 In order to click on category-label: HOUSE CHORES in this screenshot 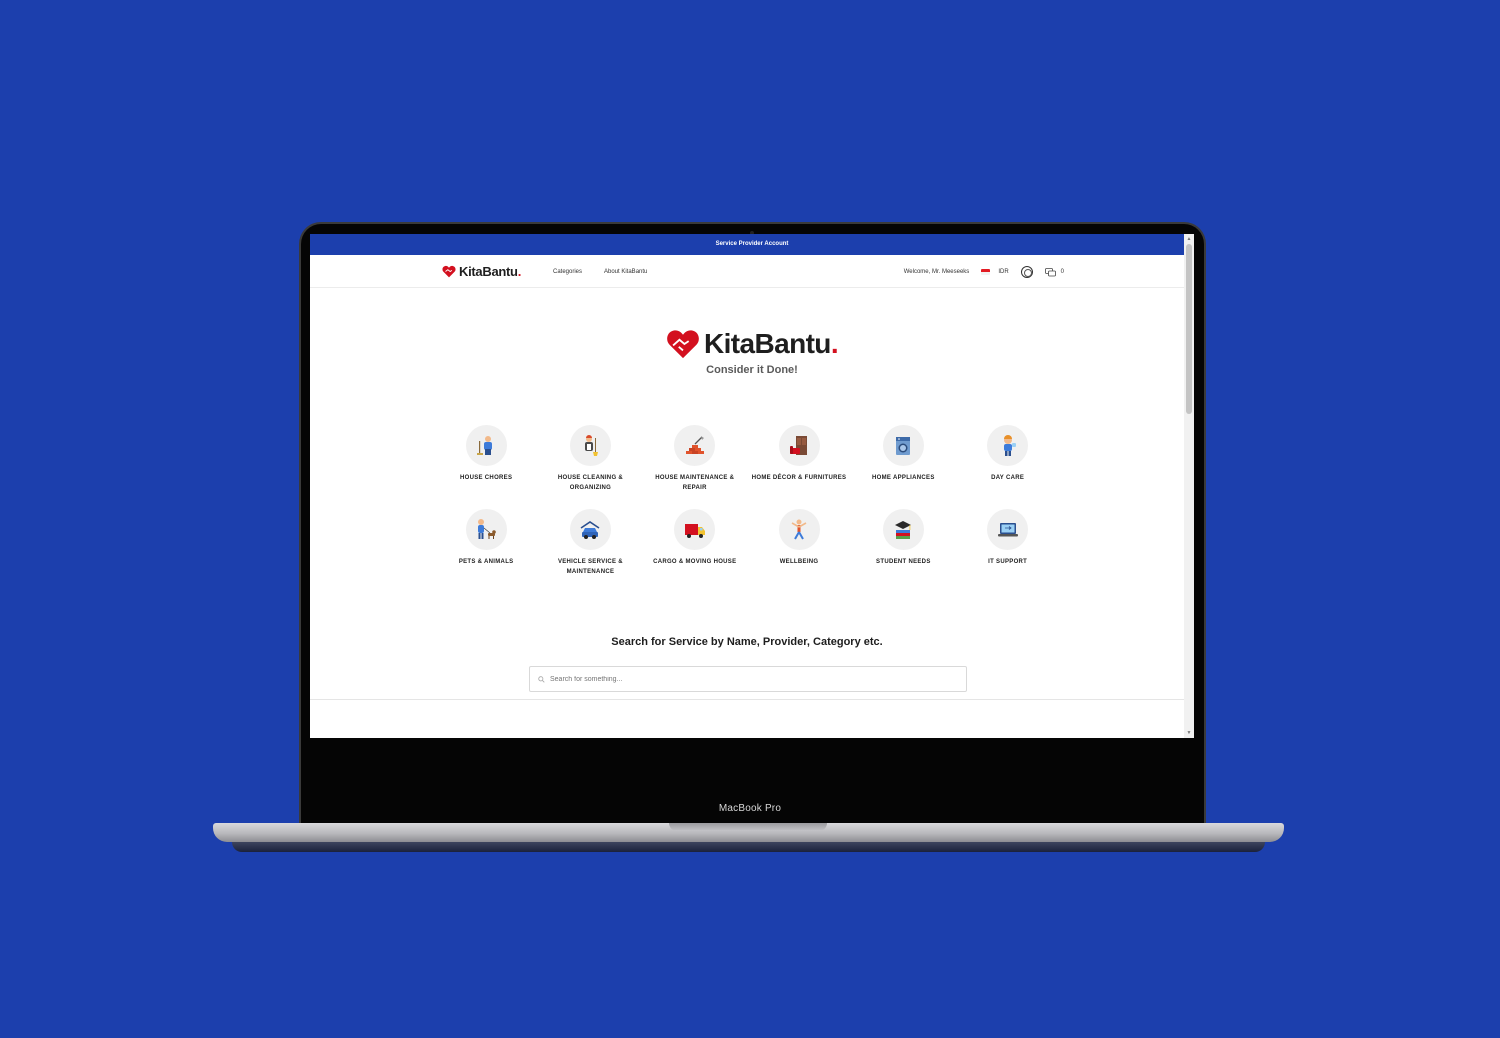, I will do `click(486, 478)`.